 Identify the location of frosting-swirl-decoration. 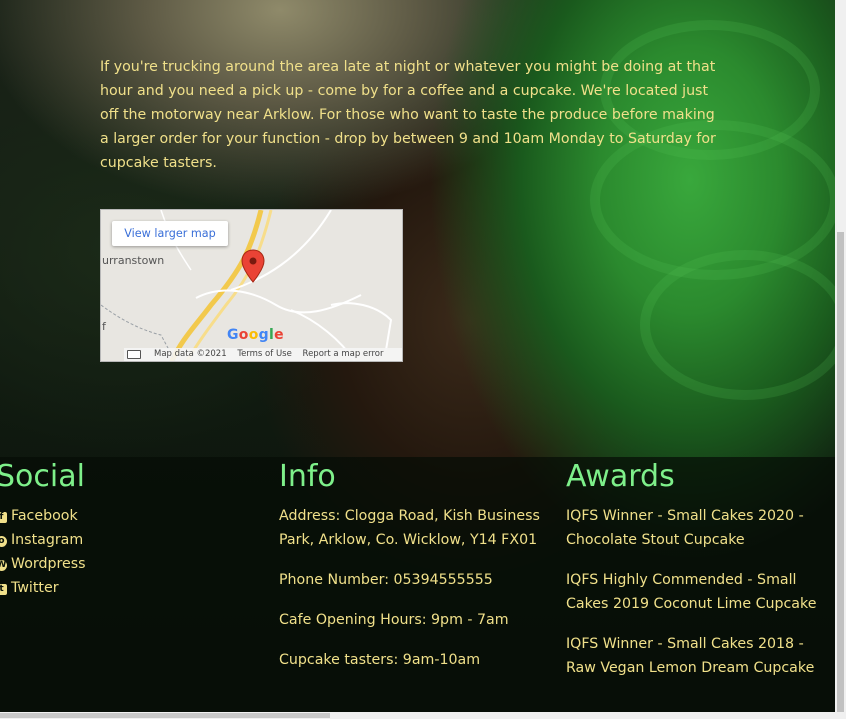
(743, 325).